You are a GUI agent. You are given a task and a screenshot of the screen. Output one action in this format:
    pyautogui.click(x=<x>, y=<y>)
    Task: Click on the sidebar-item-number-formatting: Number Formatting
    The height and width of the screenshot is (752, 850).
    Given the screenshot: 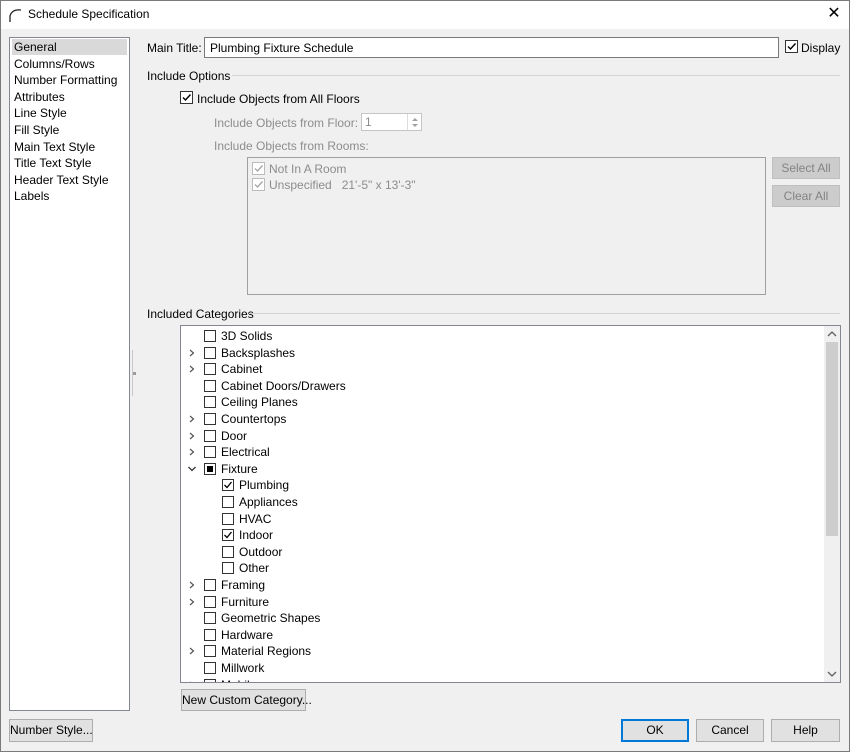 What is the action you would take?
    pyautogui.click(x=69, y=80)
    